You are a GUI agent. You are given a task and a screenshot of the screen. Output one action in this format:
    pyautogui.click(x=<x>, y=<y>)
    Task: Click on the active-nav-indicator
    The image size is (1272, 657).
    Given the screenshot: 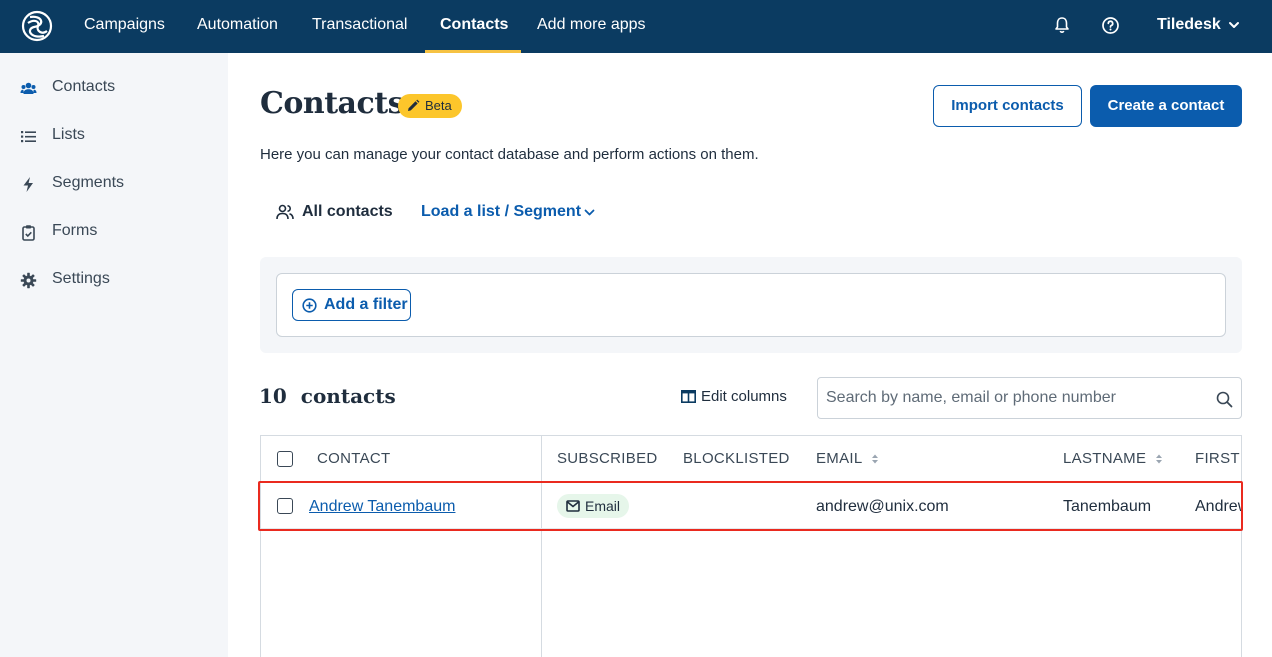 What is the action you would take?
    pyautogui.click(x=473, y=51)
    